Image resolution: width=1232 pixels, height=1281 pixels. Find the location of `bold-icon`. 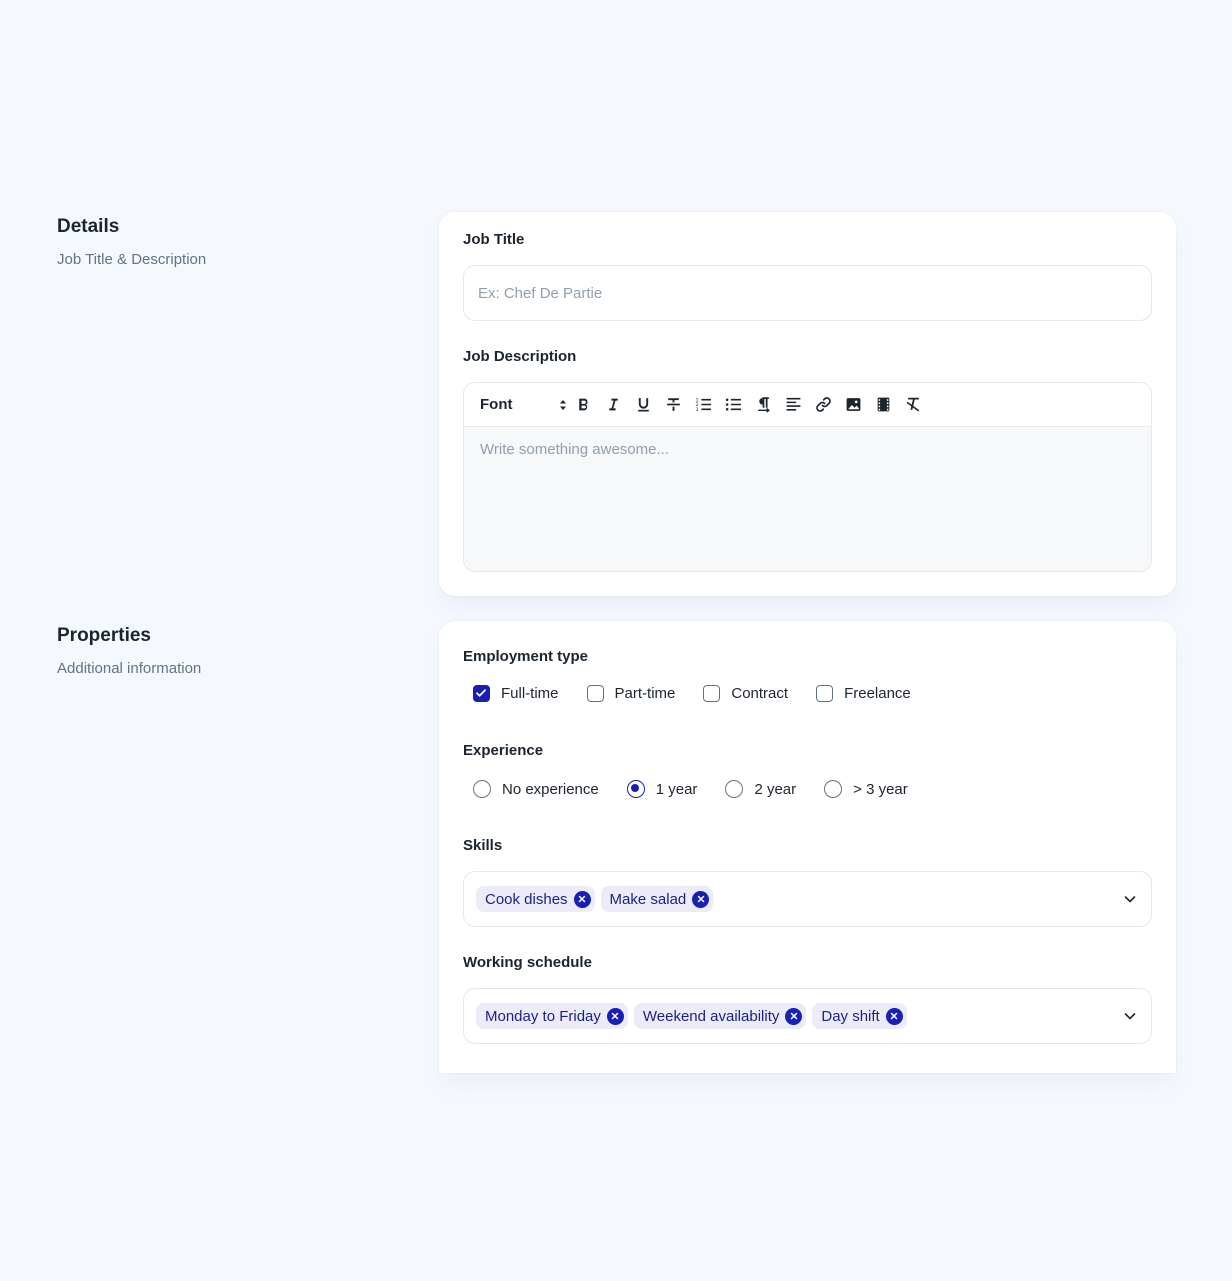

bold-icon is located at coordinates (582, 404).